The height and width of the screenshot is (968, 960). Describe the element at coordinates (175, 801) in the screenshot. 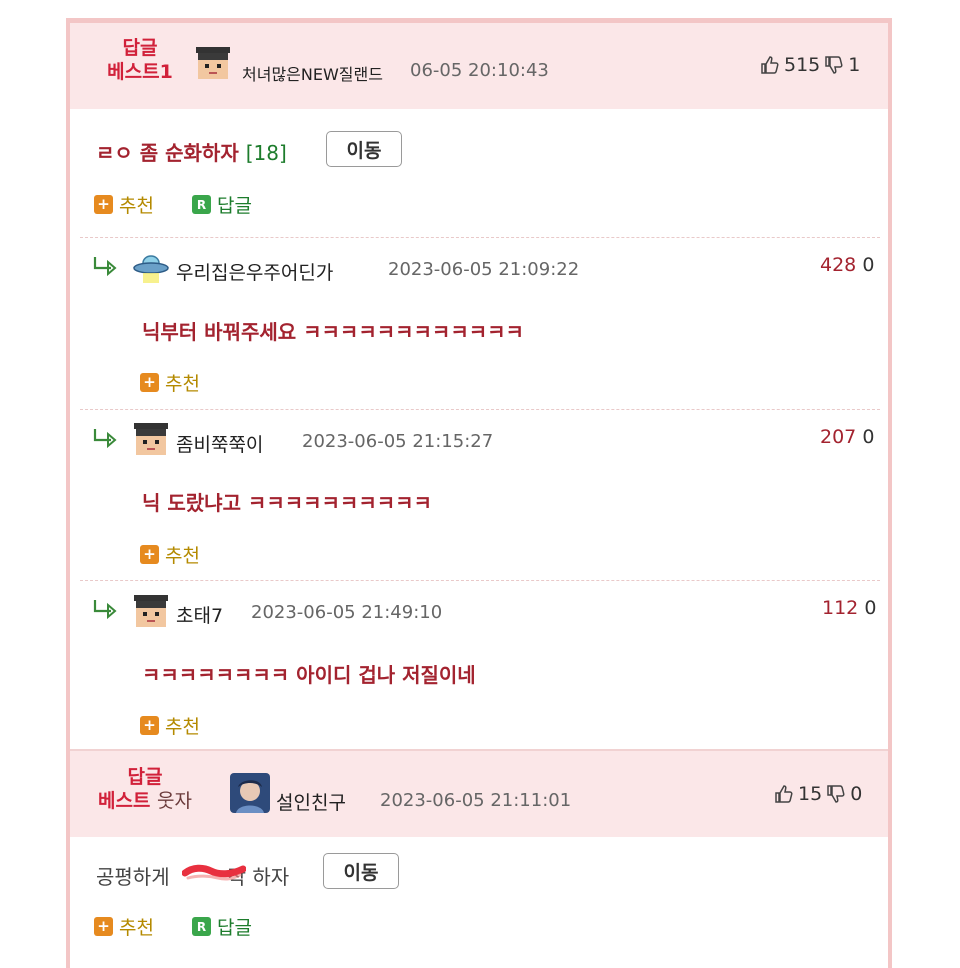

I see `best-badge-category: 웃자` at that location.